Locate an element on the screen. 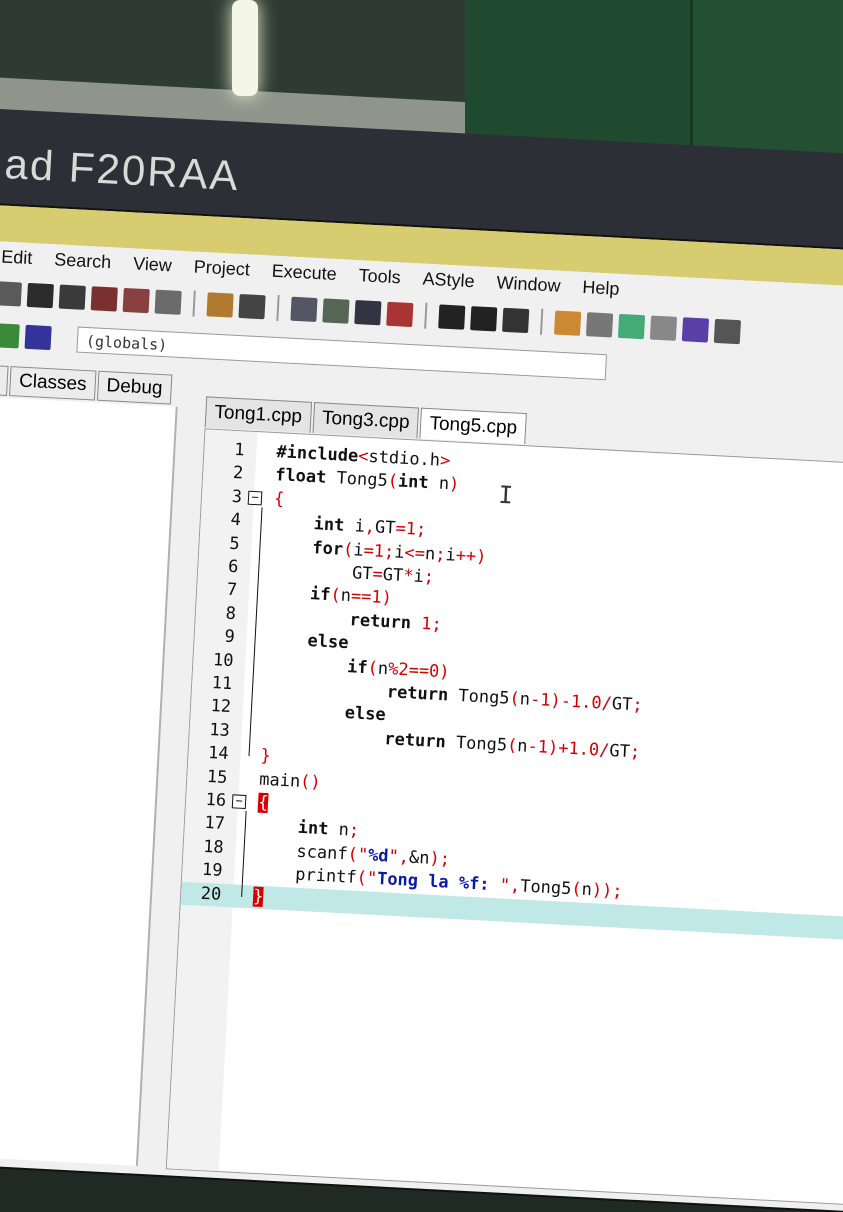 The height and width of the screenshot is (1212, 843). left-panel is located at coordinates (89, 781).